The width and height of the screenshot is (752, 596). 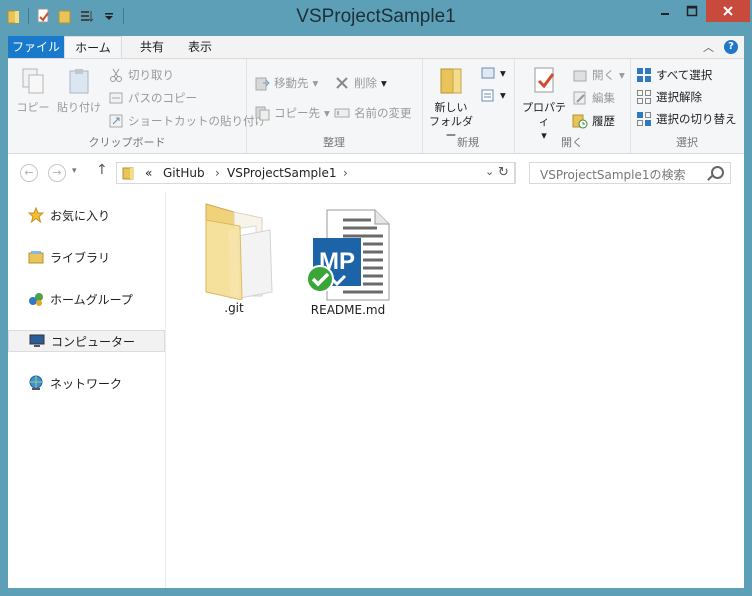 I want to click on nav-item-libraries: ライブラリ, so click(x=86, y=257).